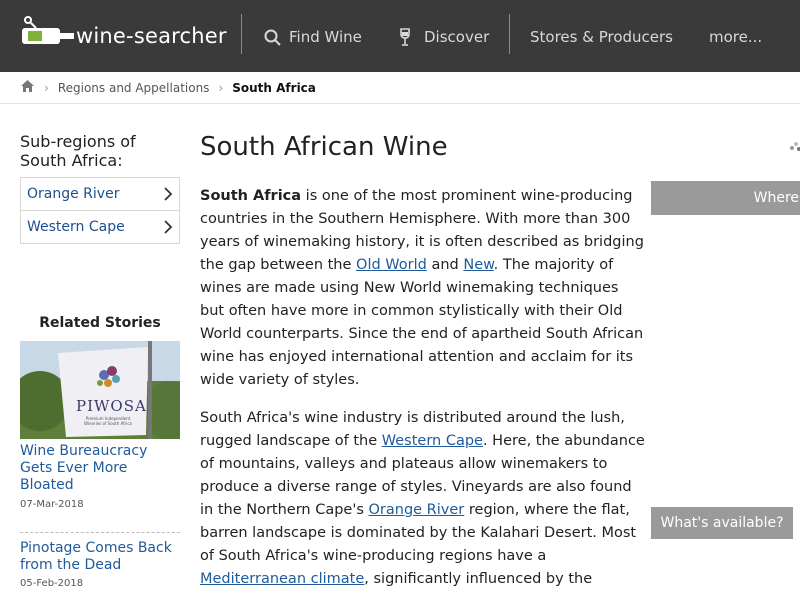 Image resolution: width=800 pixels, height=600 pixels. Describe the element at coordinates (457, 37) in the screenshot. I see `nav-discover-label: Discover` at that location.